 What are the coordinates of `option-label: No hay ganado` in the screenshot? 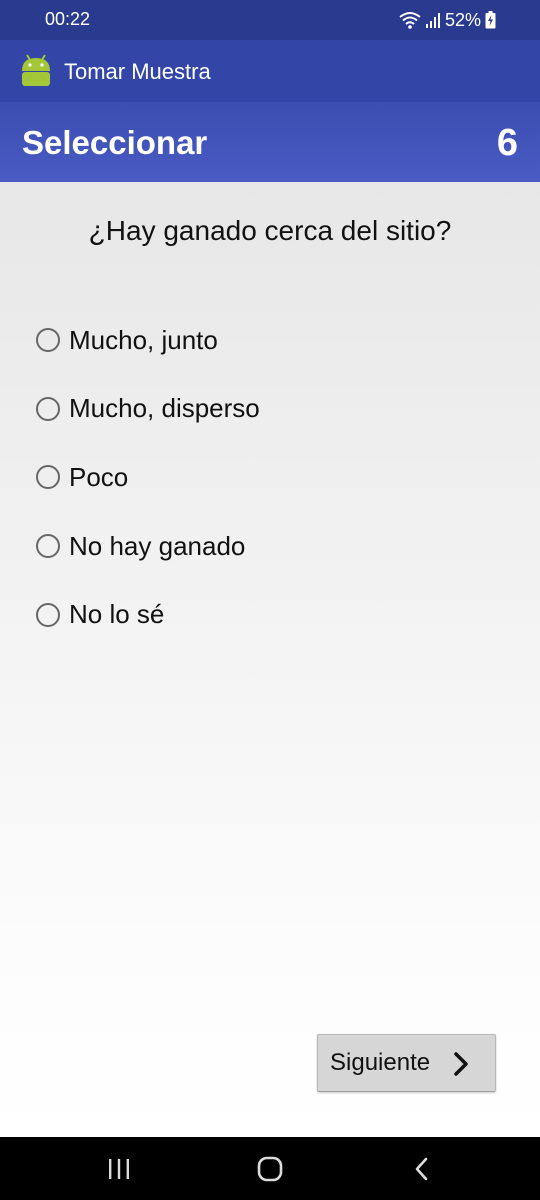 It's located at (157, 545).